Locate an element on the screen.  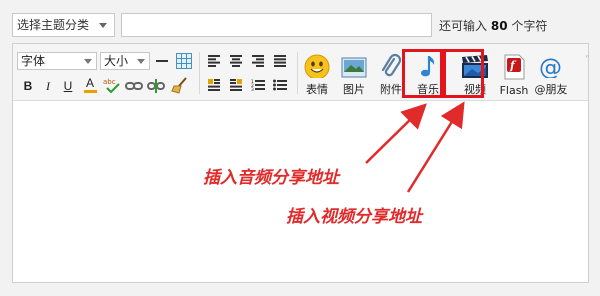
broom-icon is located at coordinates (179, 85).